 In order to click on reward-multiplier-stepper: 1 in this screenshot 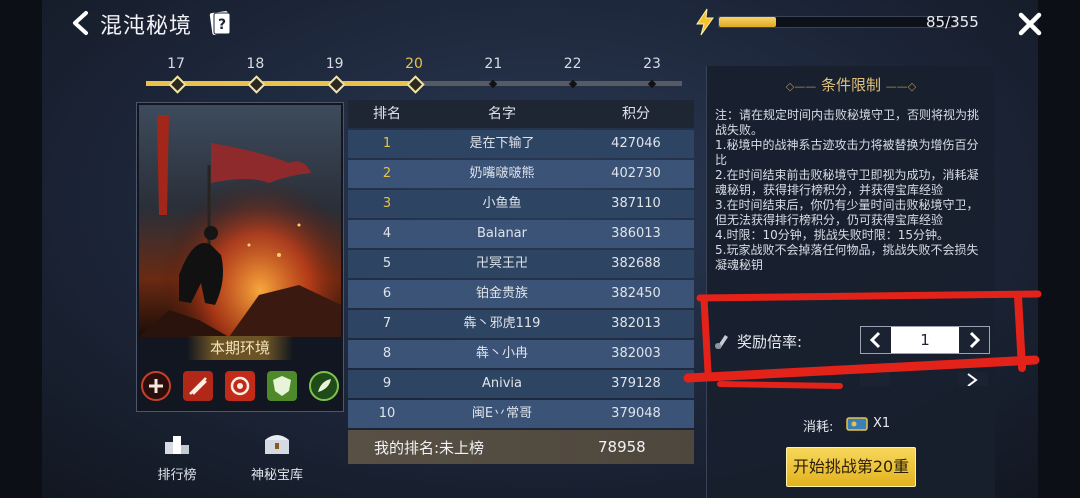, I will do `click(925, 340)`.